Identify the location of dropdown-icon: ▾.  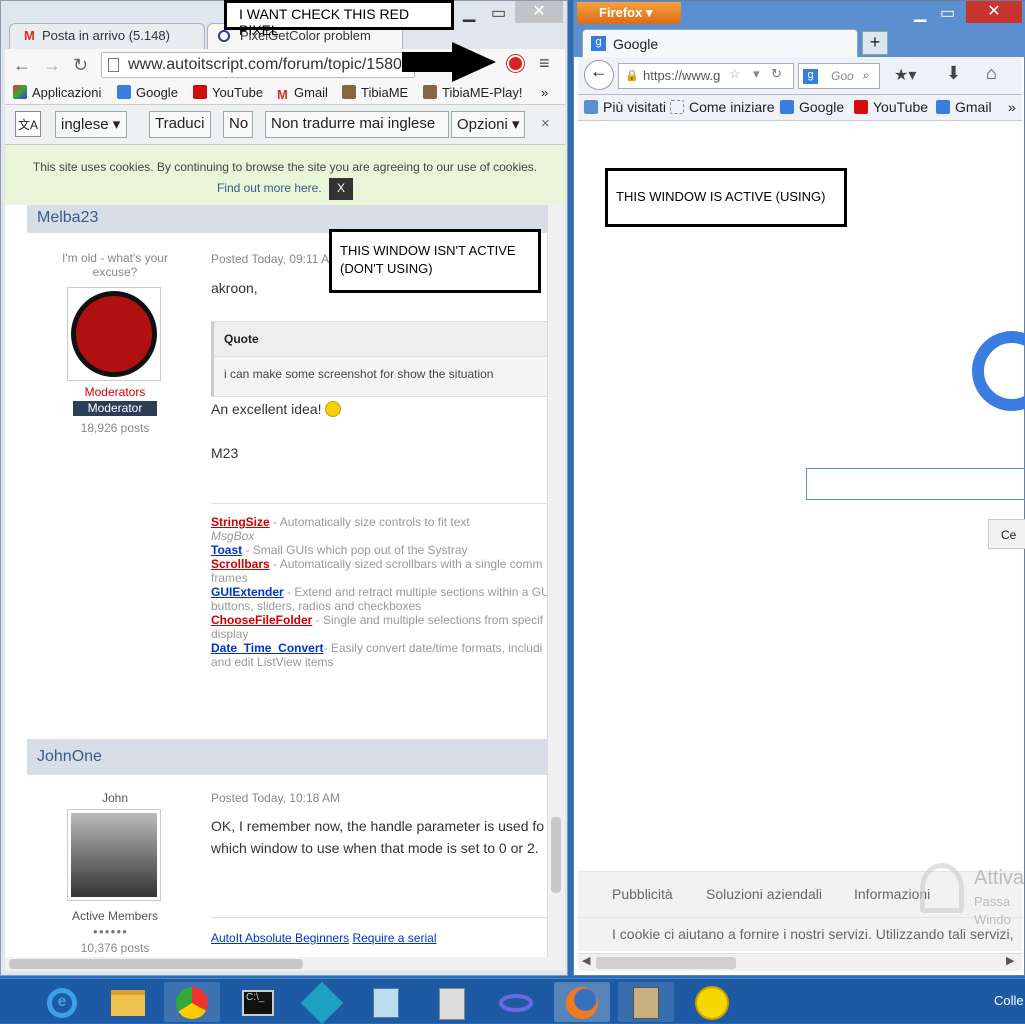
(756, 74).